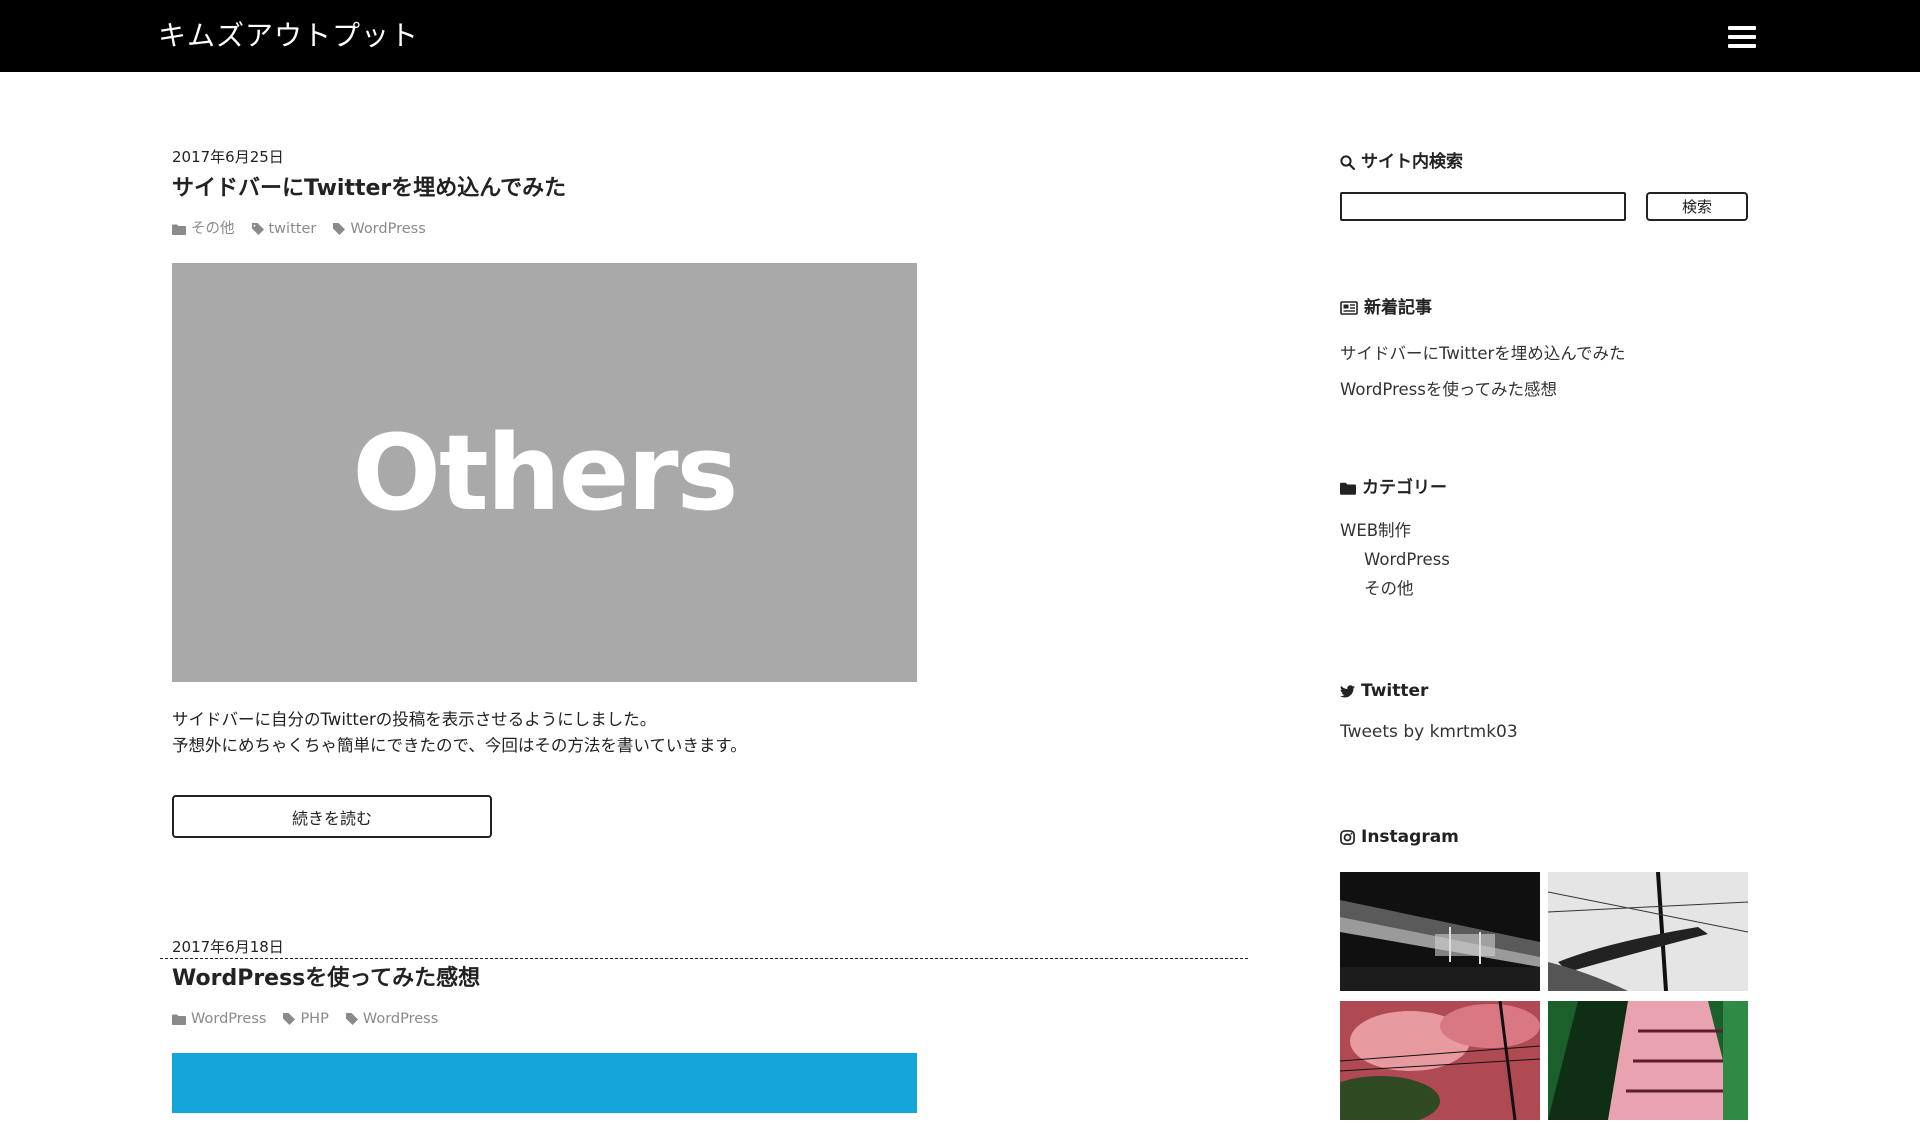 This screenshot has width=1920, height=1124. What do you see at coordinates (1349, 308) in the screenshot?
I see `newspaper-icon` at bounding box center [1349, 308].